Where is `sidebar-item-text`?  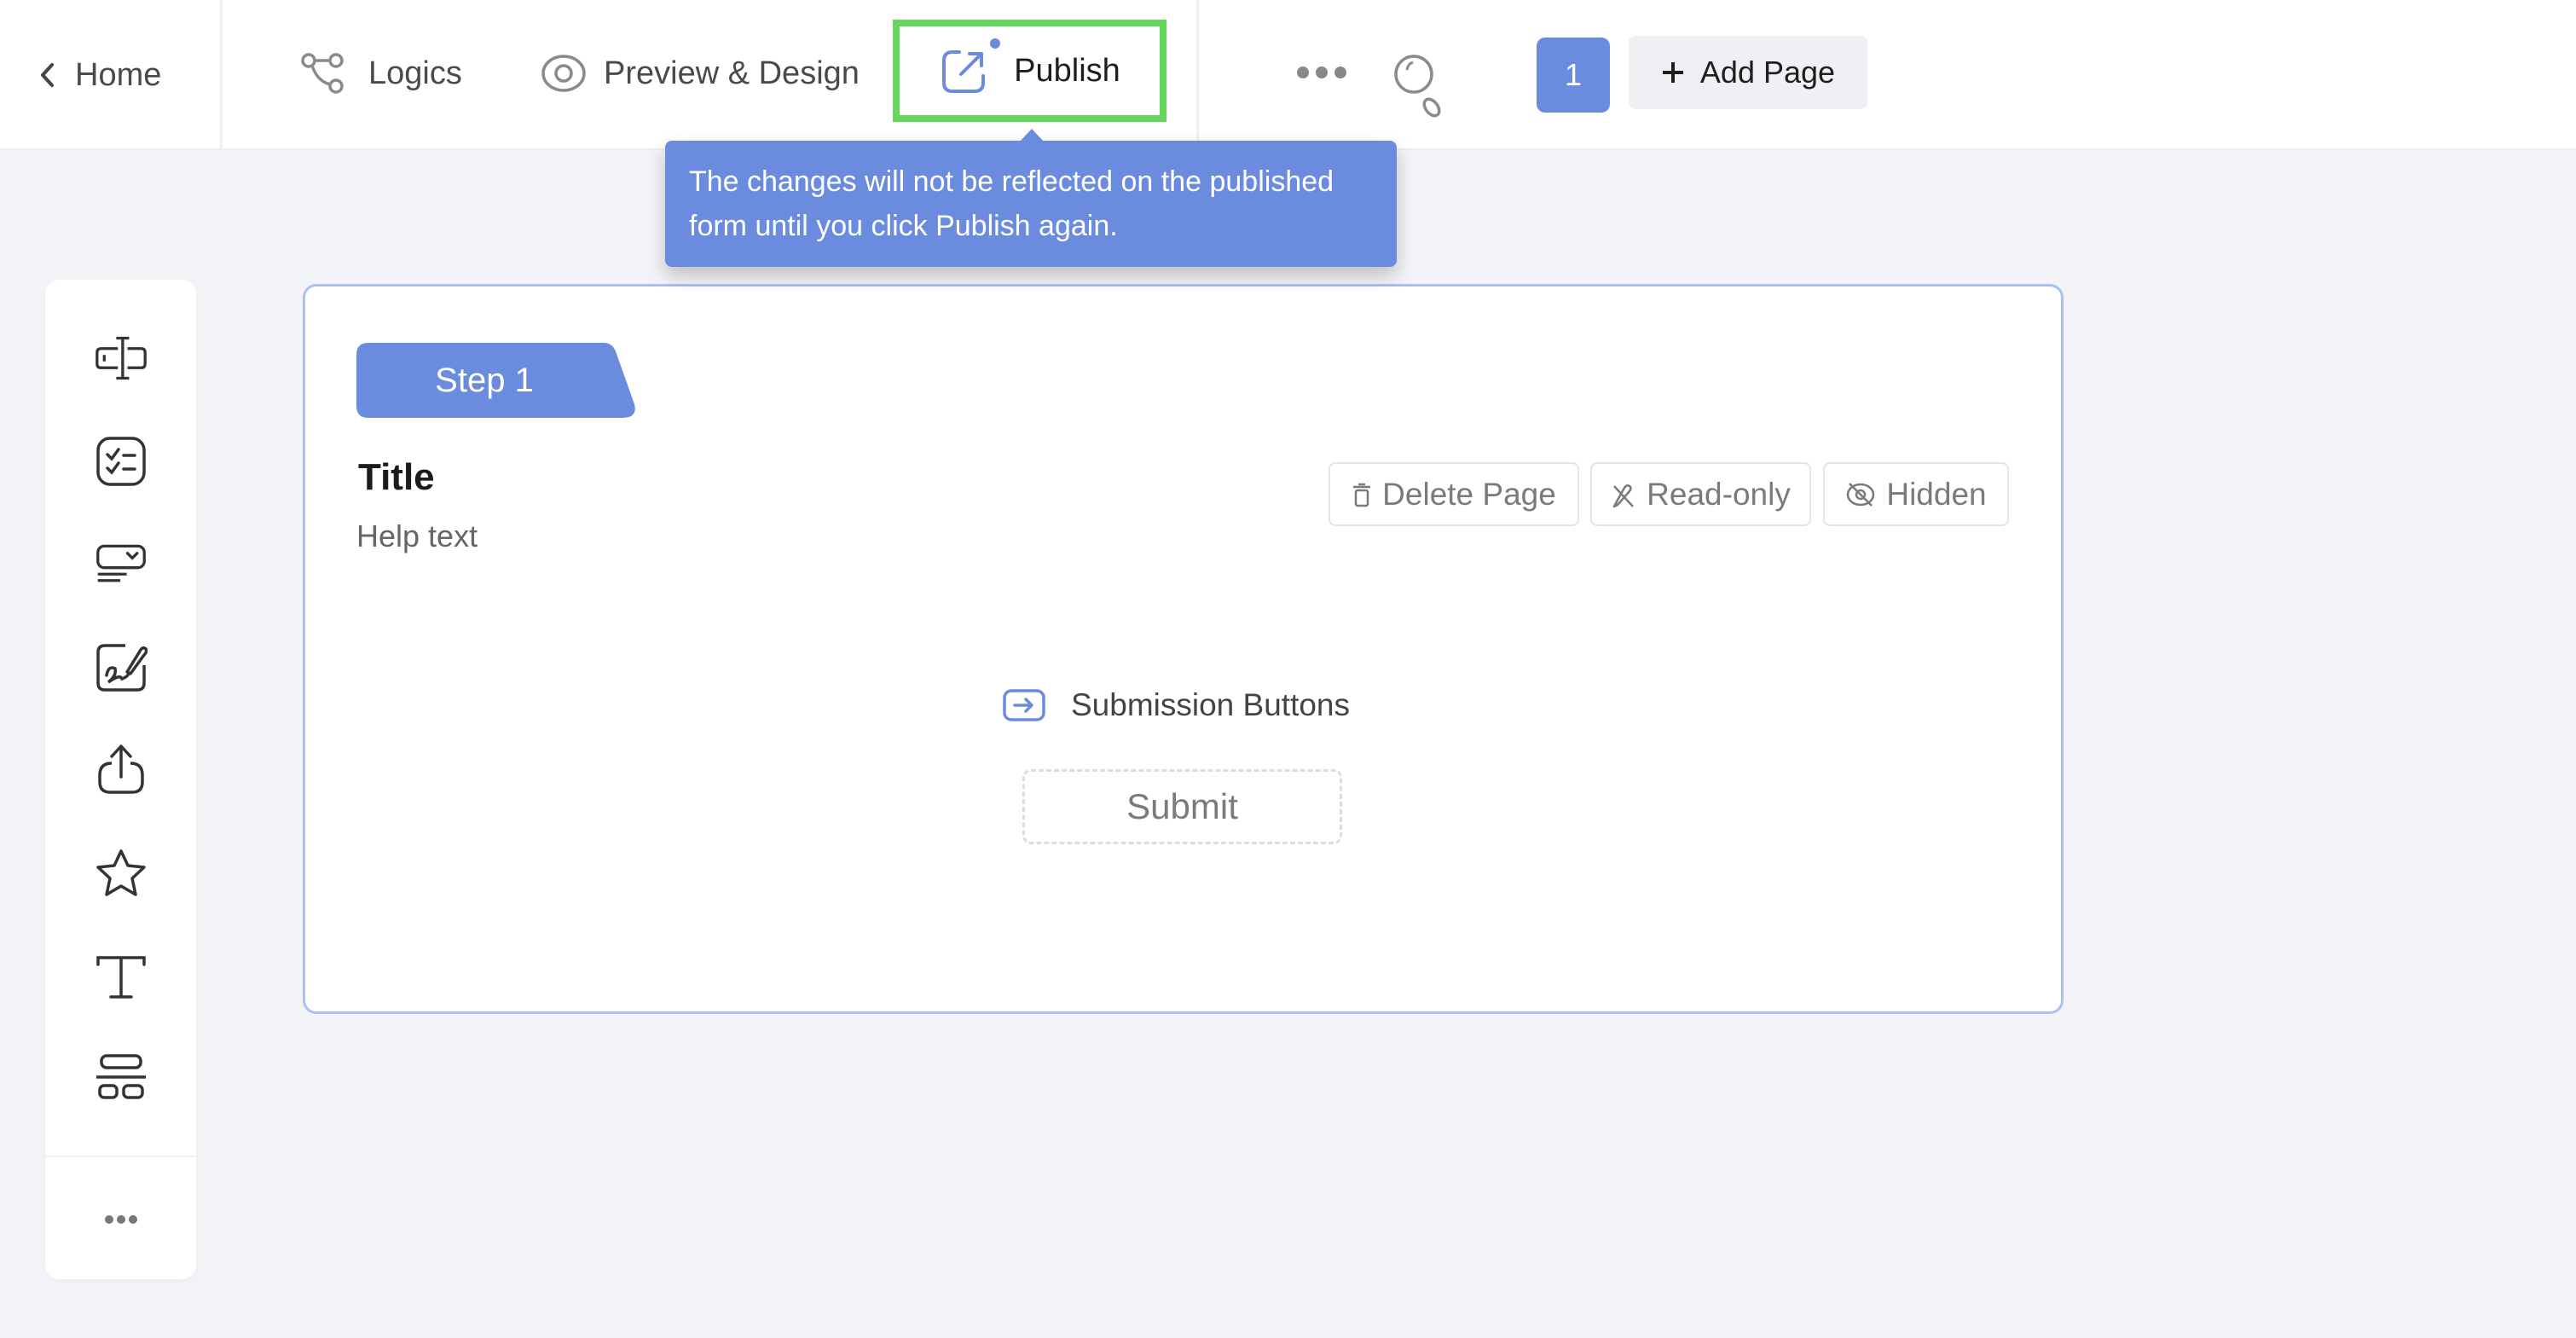
sidebar-item-text is located at coordinates (122, 976).